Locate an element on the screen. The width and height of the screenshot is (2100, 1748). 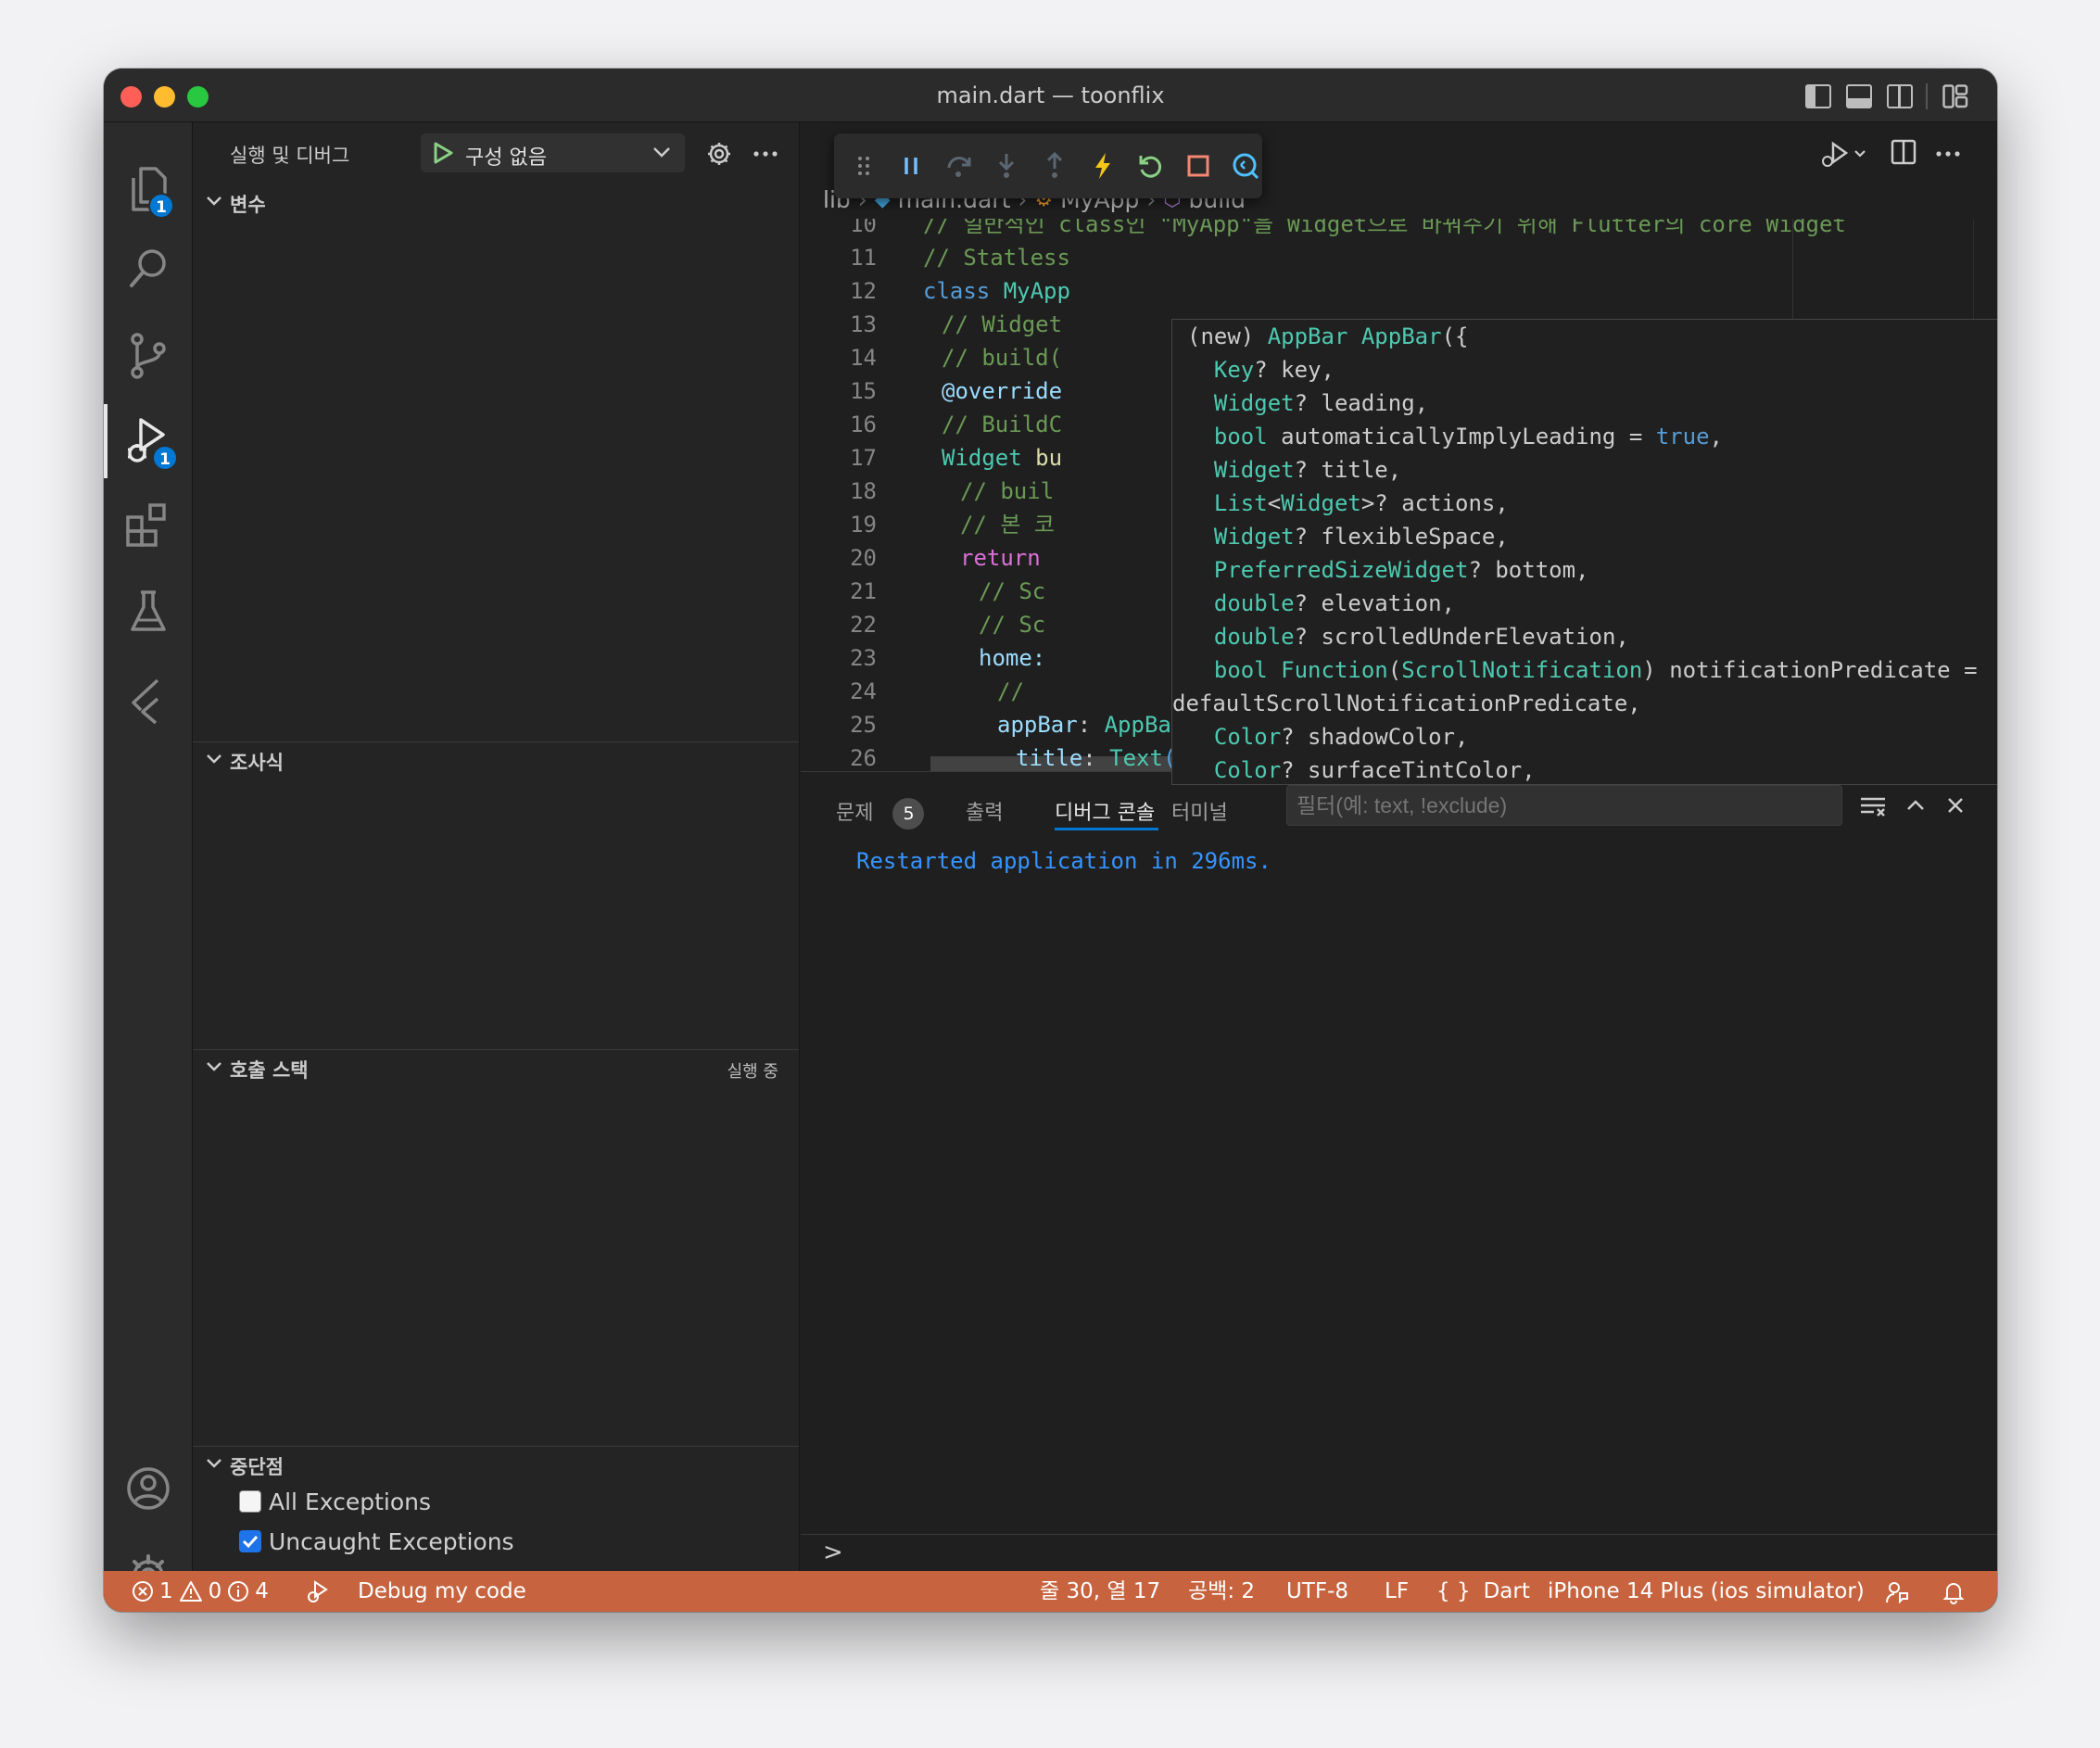
toggle-panel-icon is located at coordinates (1859, 96).